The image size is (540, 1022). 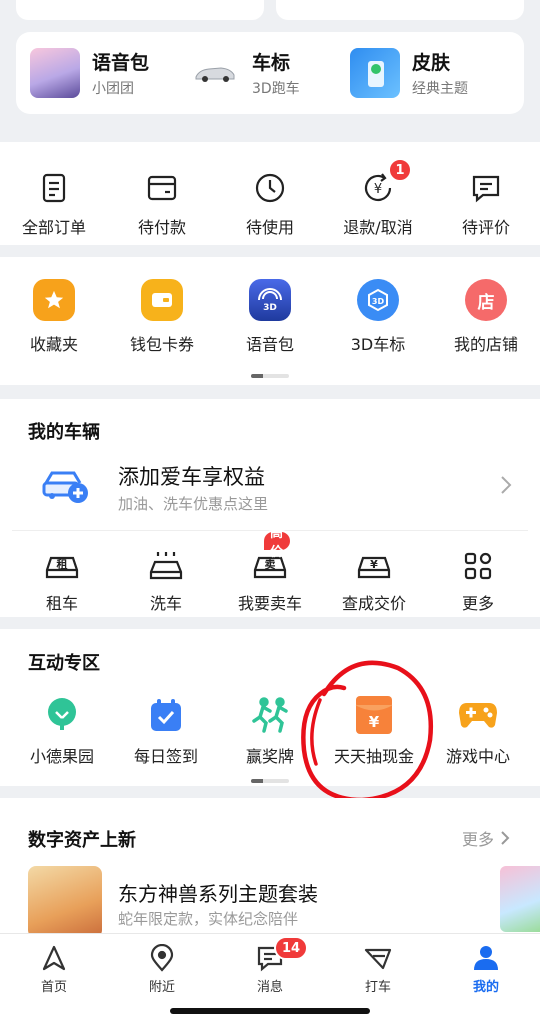 What do you see at coordinates (440, 89) in the screenshot?
I see `package-sub: 经典主题` at bounding box center [440, 89].